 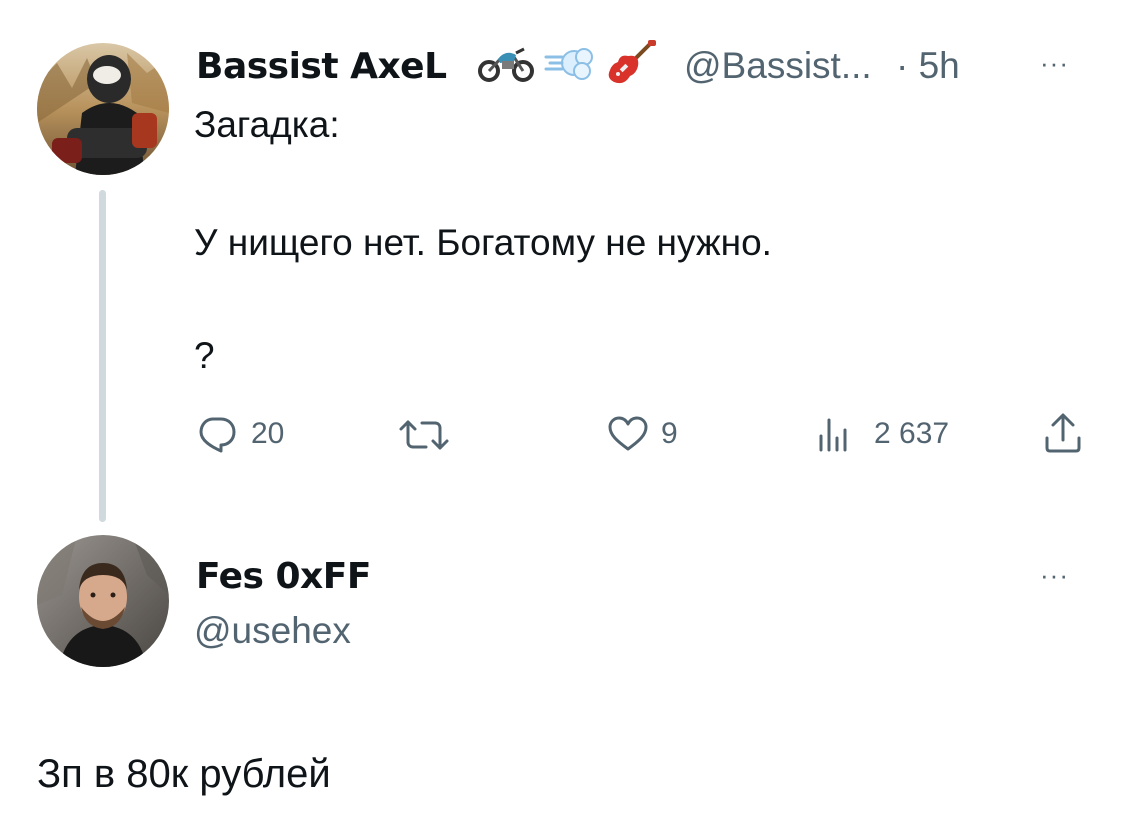 What do you see at coordinates (506, 64) in the screenshot?
I see `motorcycle-icon` at bounding box center [506, 64].